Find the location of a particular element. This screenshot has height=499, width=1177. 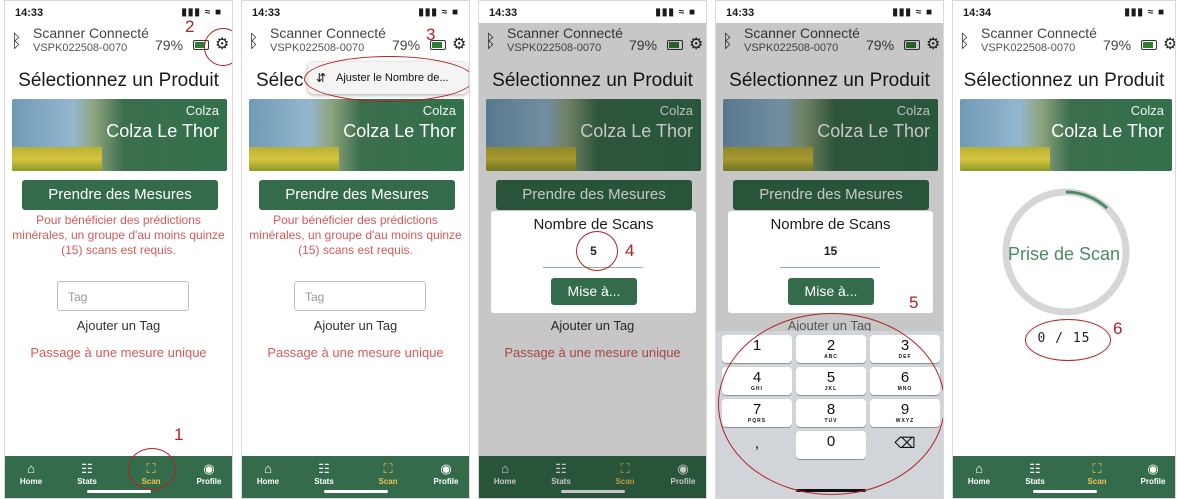

scan-count-input: 15 is located at coordinates (830, 251).